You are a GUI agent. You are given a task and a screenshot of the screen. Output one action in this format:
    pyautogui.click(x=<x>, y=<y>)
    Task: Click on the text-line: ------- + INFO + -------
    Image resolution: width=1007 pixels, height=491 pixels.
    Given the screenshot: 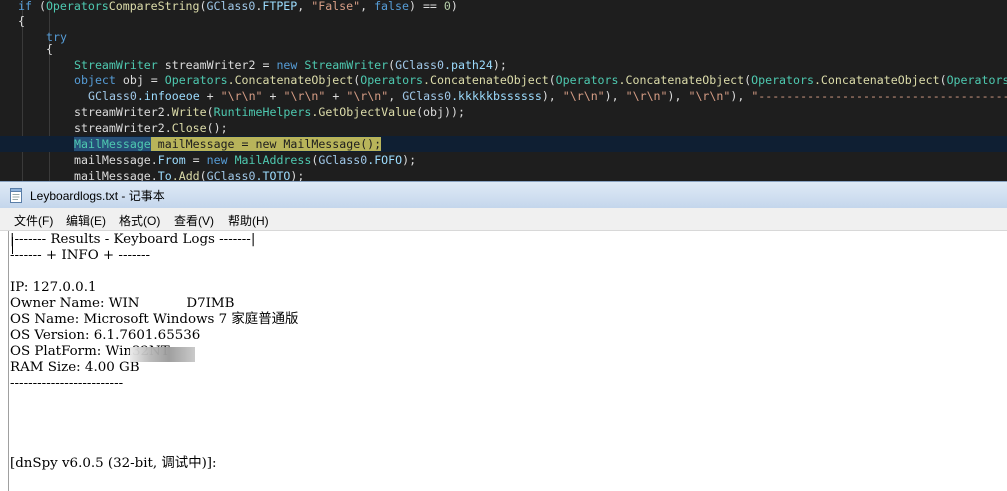 What is the action you would take?
    pyautogui.click(x=80, y=255)
    